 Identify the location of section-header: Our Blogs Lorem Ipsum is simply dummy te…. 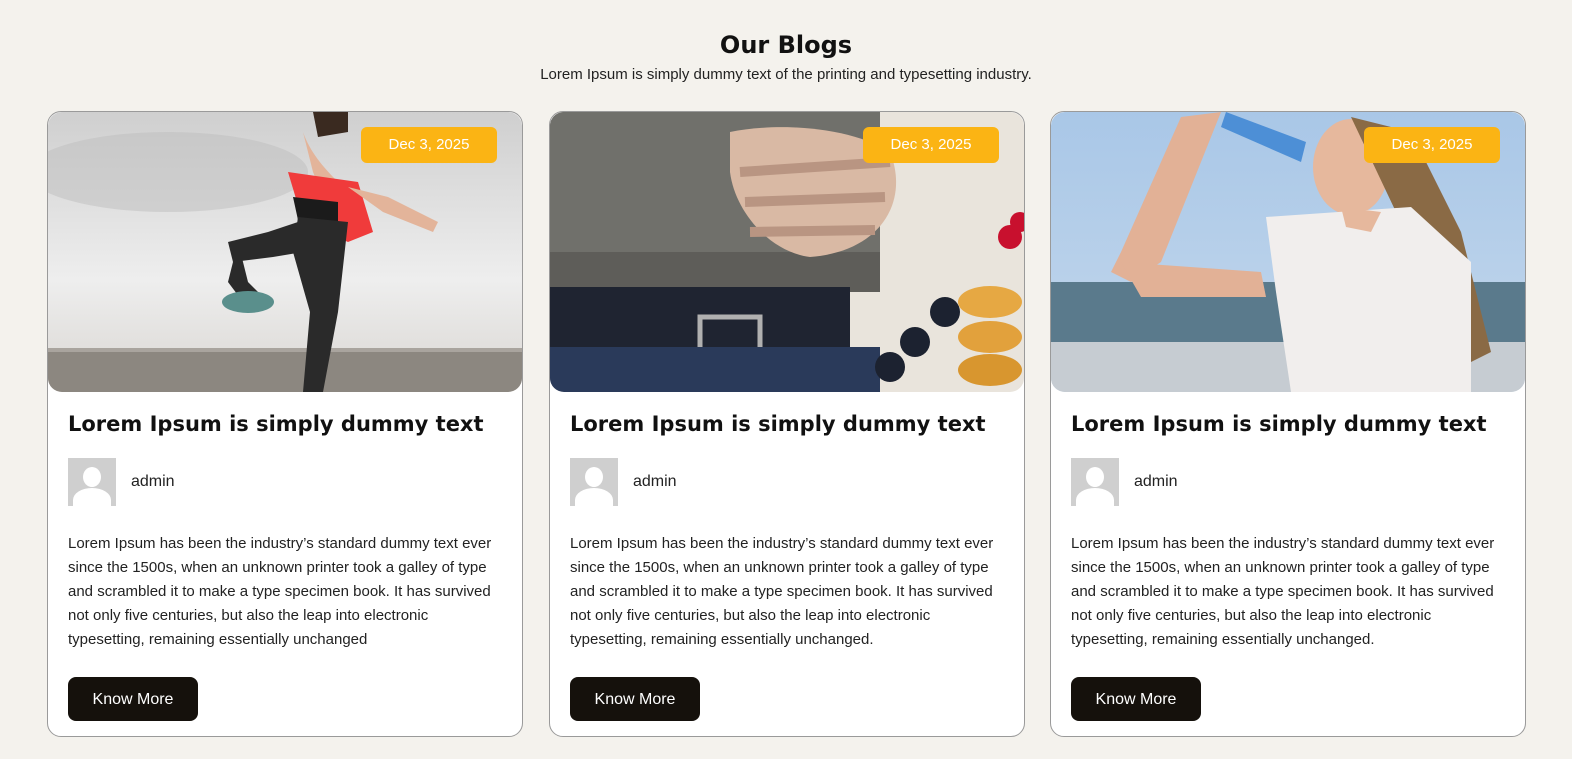
(786, 42).